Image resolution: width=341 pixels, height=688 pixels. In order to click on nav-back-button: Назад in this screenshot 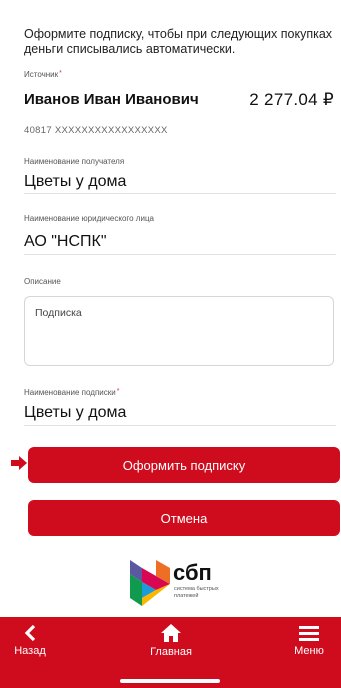, I will do `click(30, 640)`.